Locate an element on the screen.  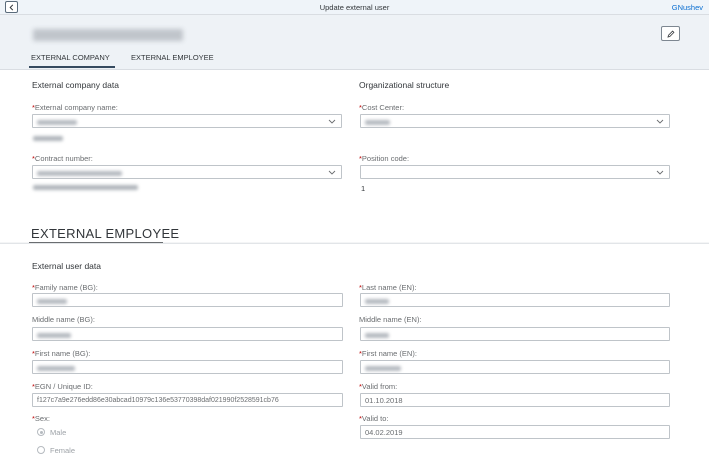
tab-external-employee: EXTERNAL EMPLOYEE is located at coordinates (172, 57).